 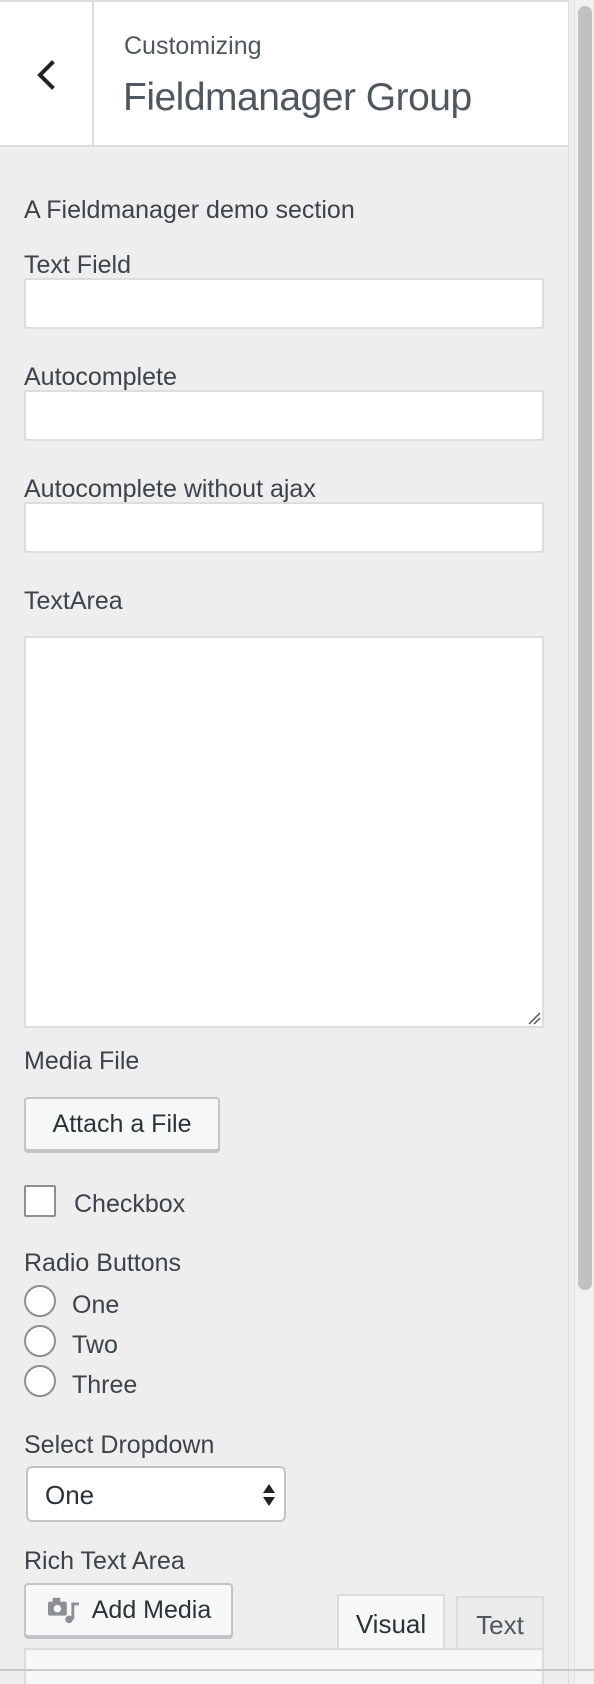 I want to click on chevron-left-icon, so click(x=46, y=74).